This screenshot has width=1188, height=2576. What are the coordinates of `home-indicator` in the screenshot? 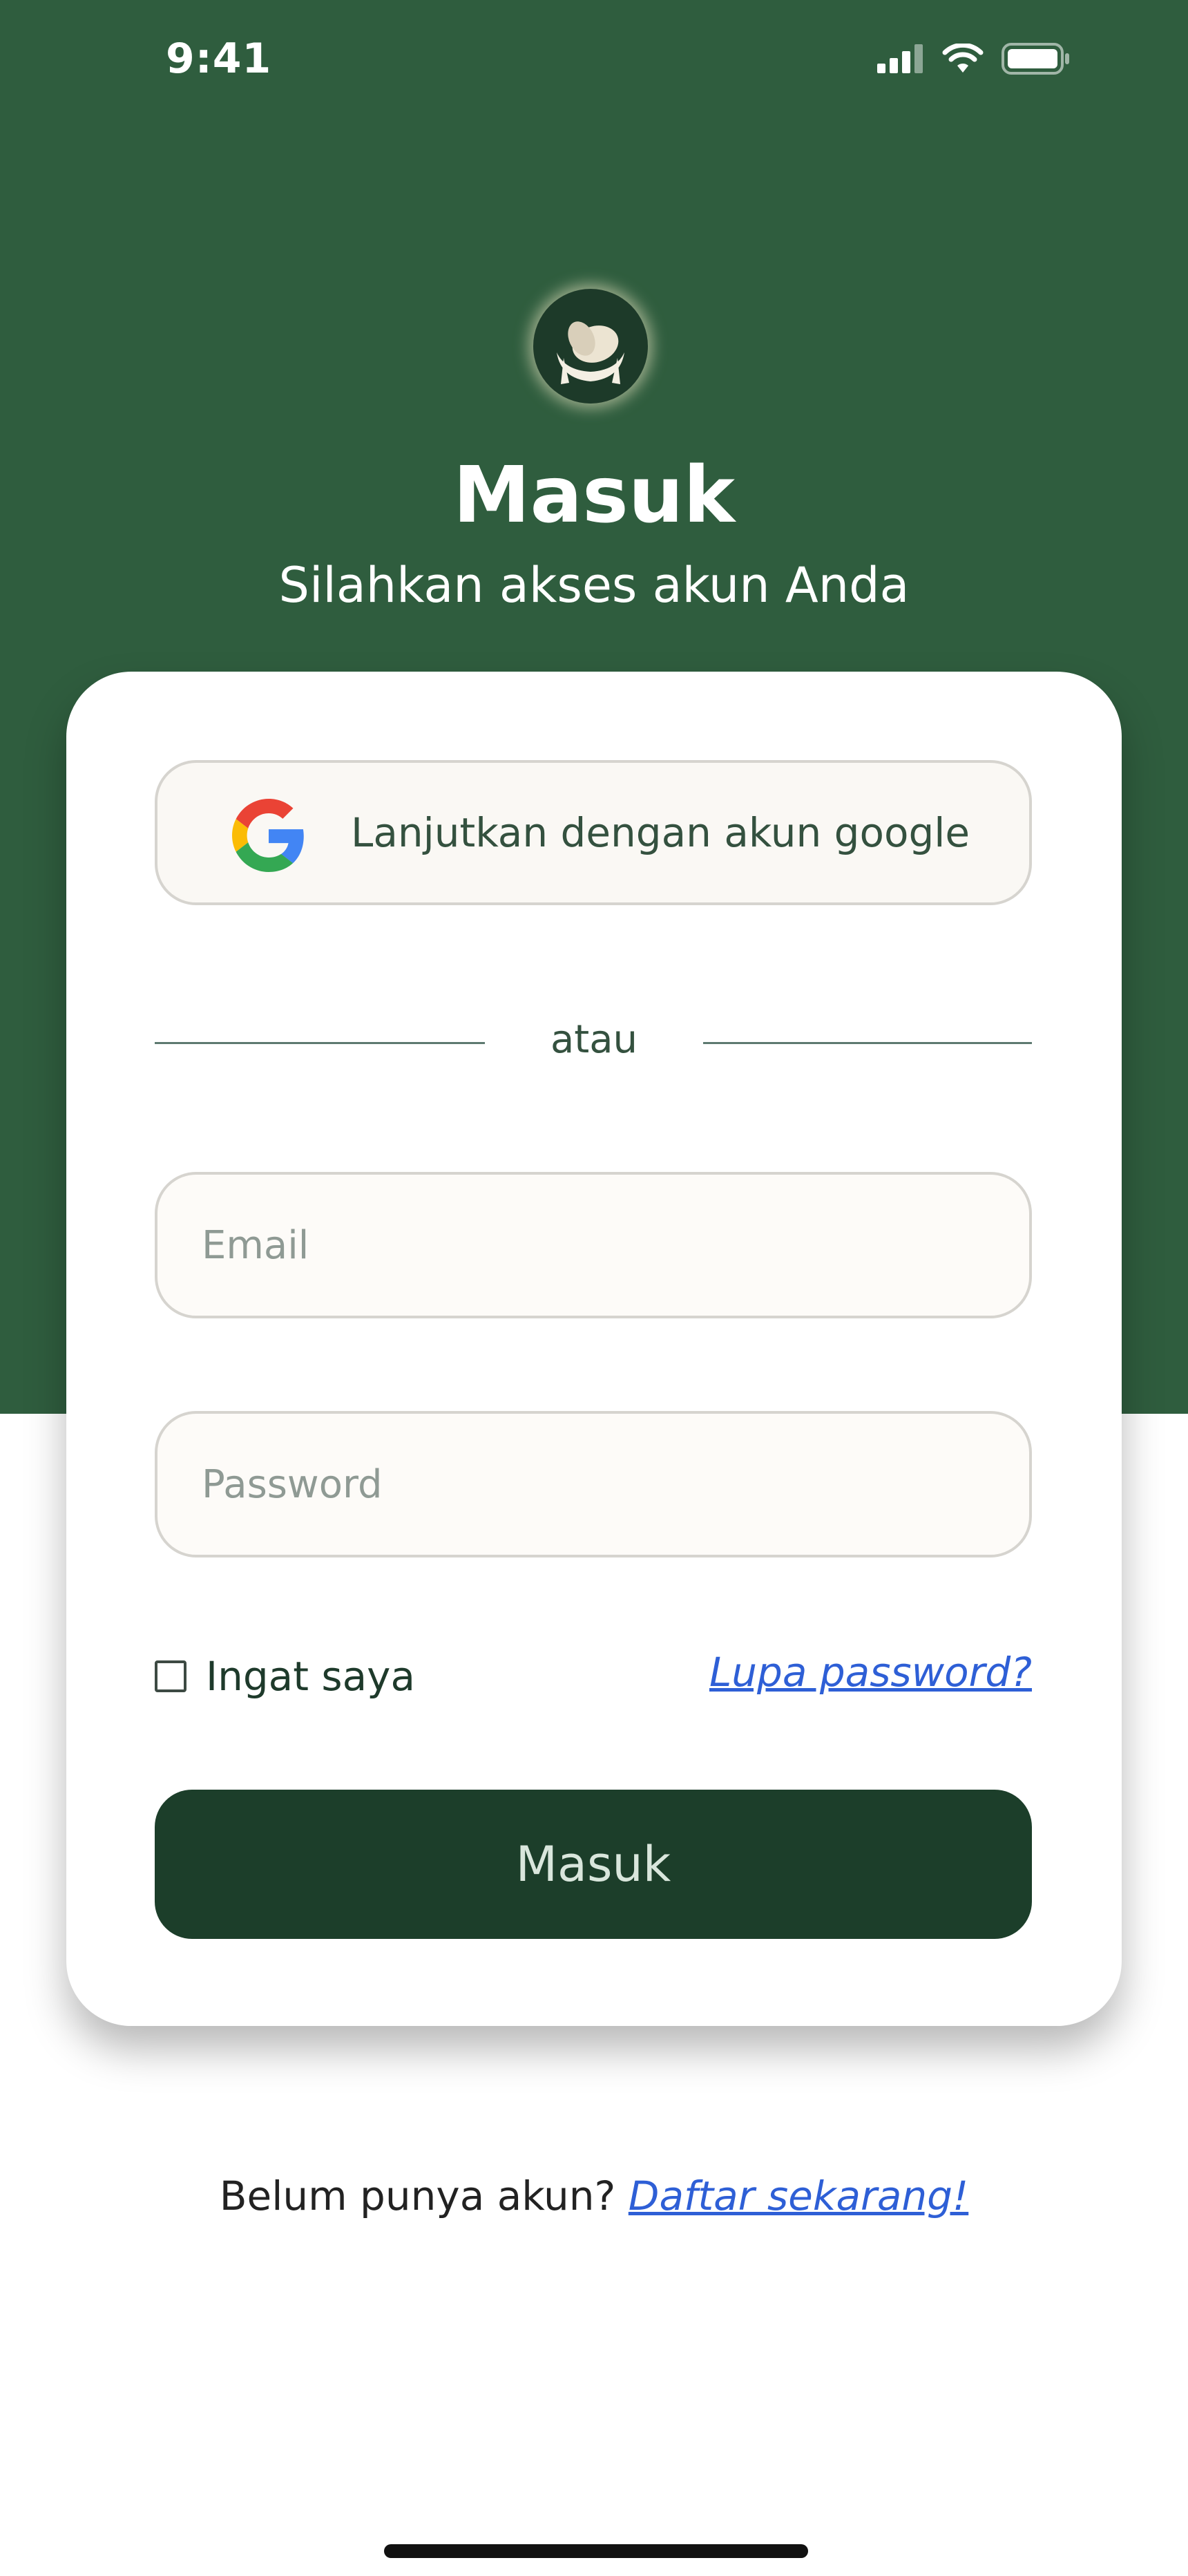 It's located at (596, 2551).